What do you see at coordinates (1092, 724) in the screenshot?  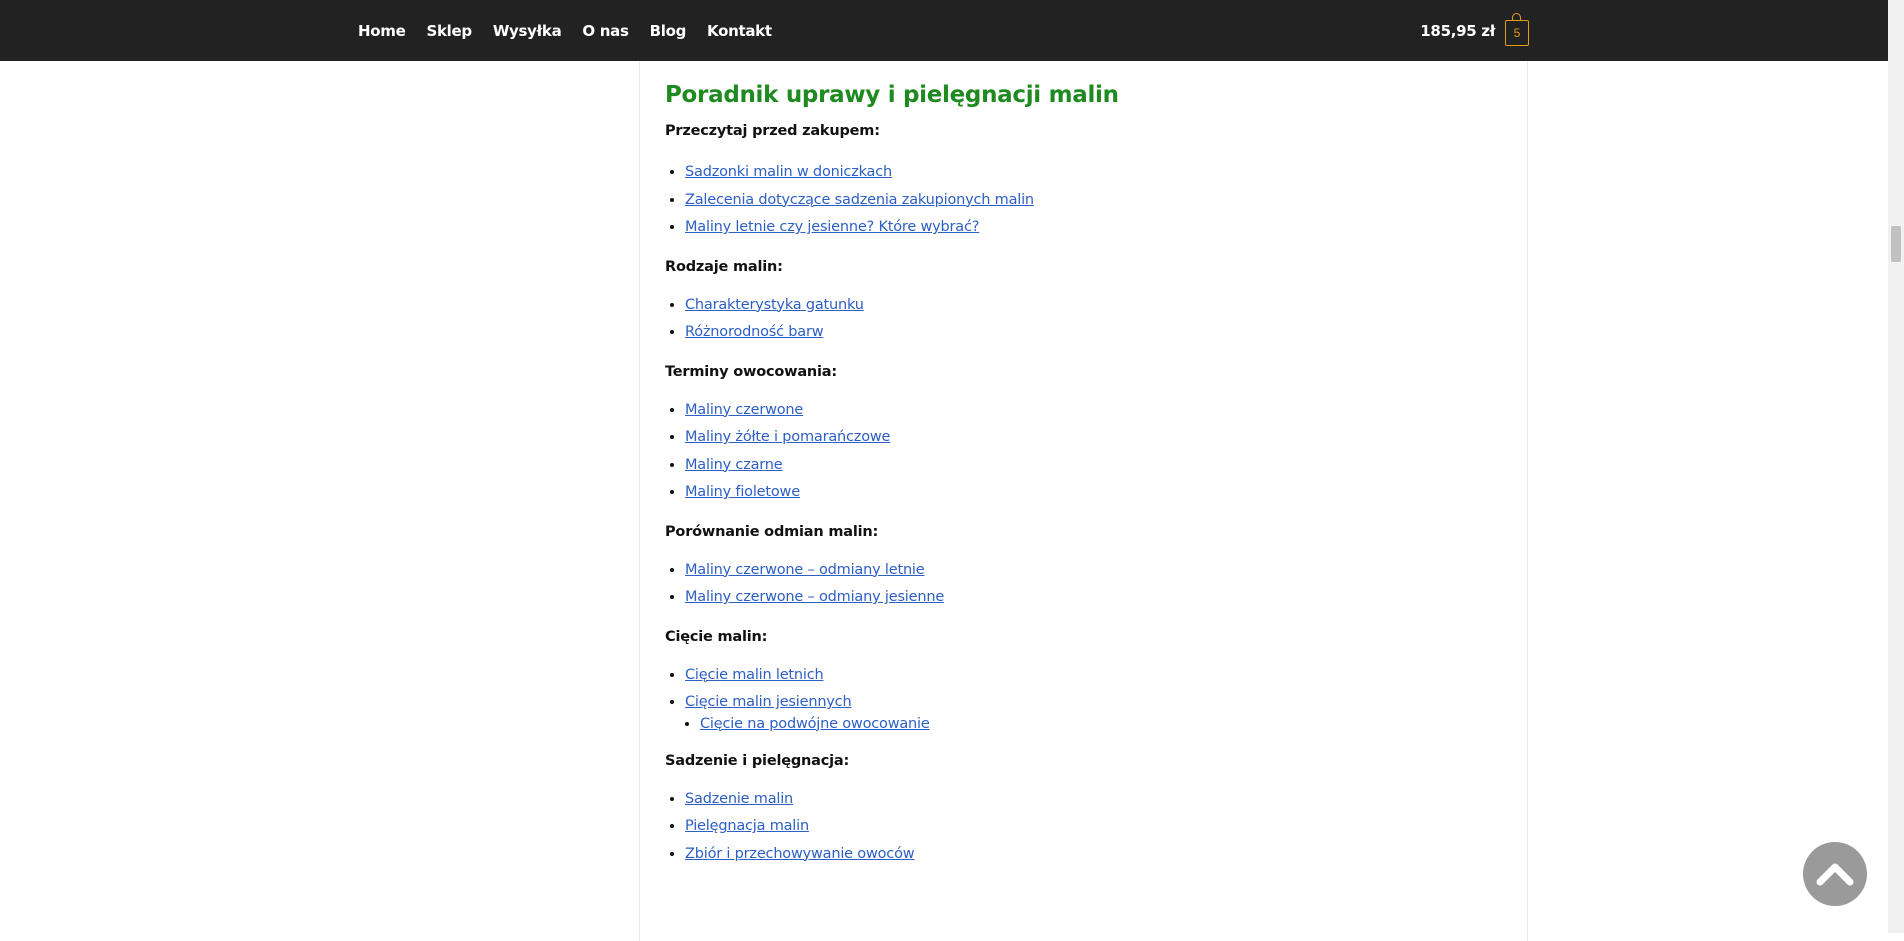 I see `list-item: Cięcie na podwójne owocowanie` at bounding box center [1092, 724].